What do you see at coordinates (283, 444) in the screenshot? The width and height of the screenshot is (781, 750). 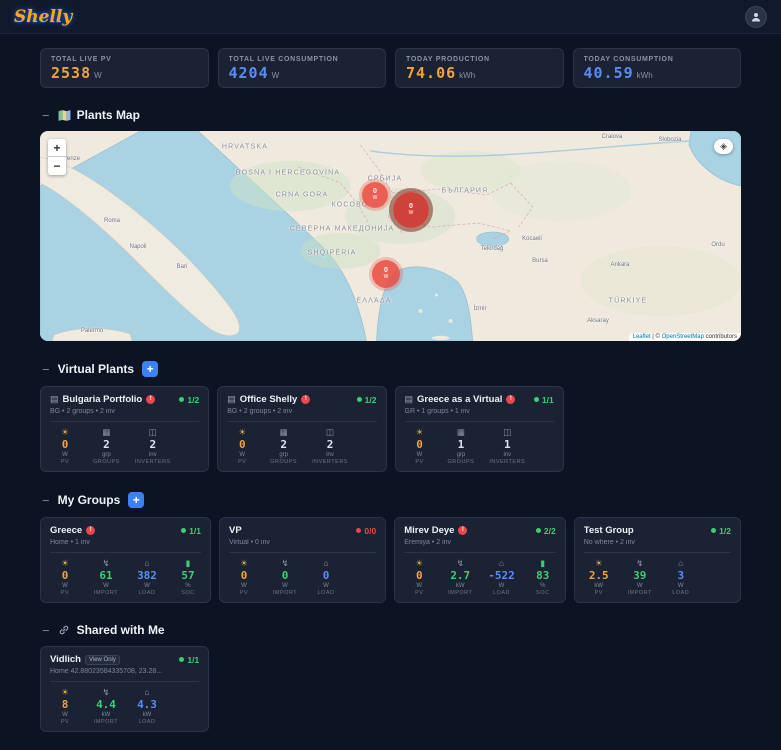 I see `stat-value: 2` at bounding box center [283, 444].